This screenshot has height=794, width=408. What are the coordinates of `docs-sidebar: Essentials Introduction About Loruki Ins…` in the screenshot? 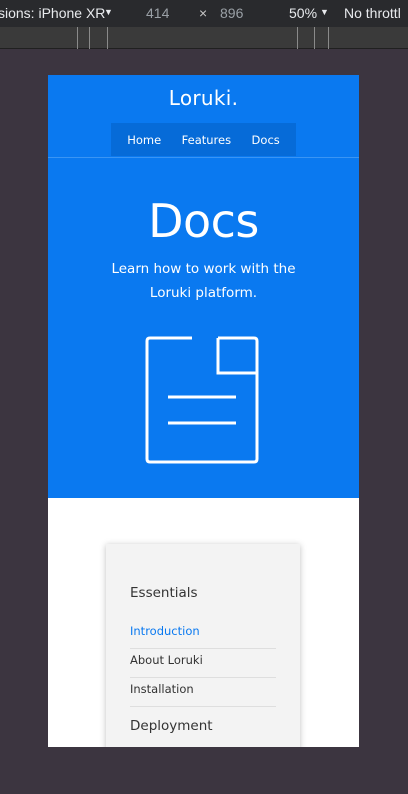 It's located at (203, 645).